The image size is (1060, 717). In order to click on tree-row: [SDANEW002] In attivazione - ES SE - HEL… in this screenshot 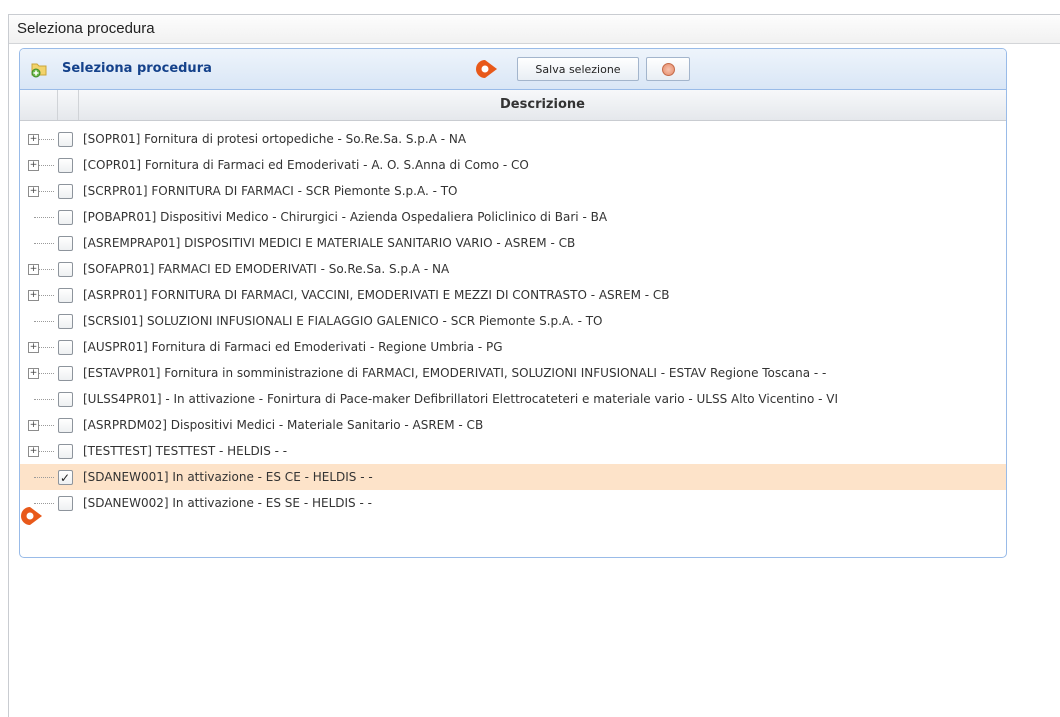, I will do `click(513, 503)`.